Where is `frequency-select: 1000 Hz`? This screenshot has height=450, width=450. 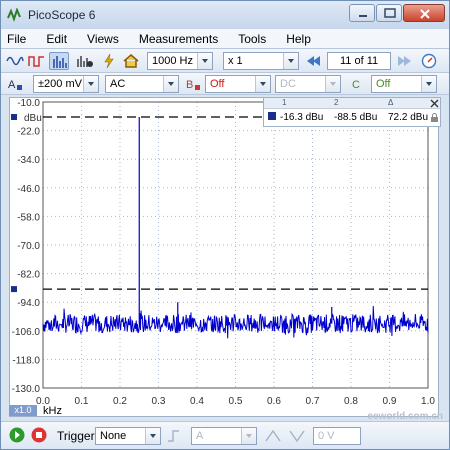 frequency-select: 1000 Hz is located at coordinates (180, 61).